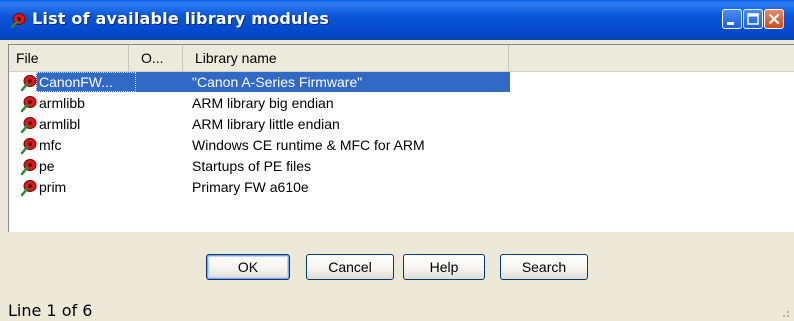 This screenshot has height=321, width=794. I want to click on row-file: mfc, so click(50, 145).